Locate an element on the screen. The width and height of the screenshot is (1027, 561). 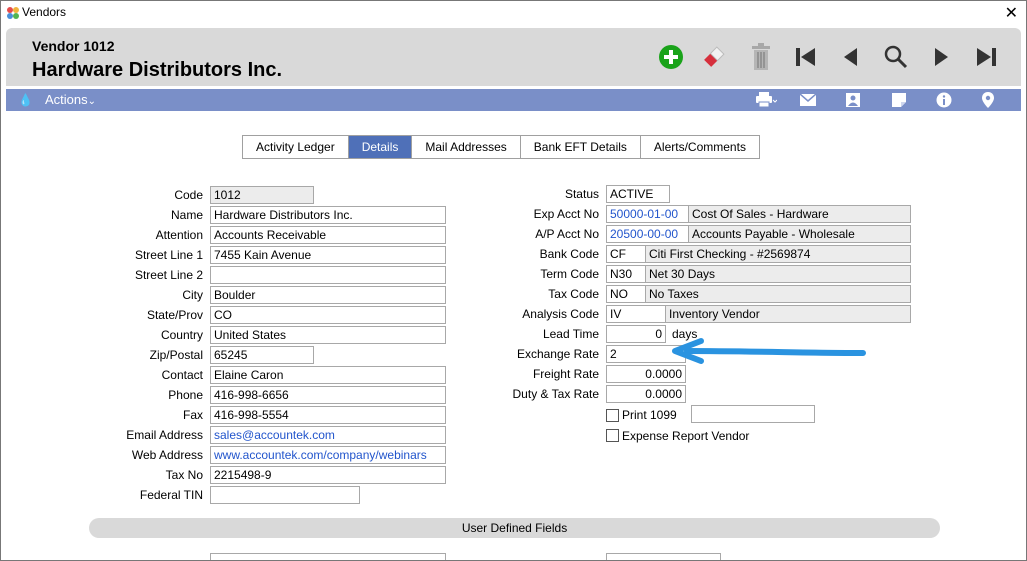
udf-field-left is located at coordinates (328, 556).